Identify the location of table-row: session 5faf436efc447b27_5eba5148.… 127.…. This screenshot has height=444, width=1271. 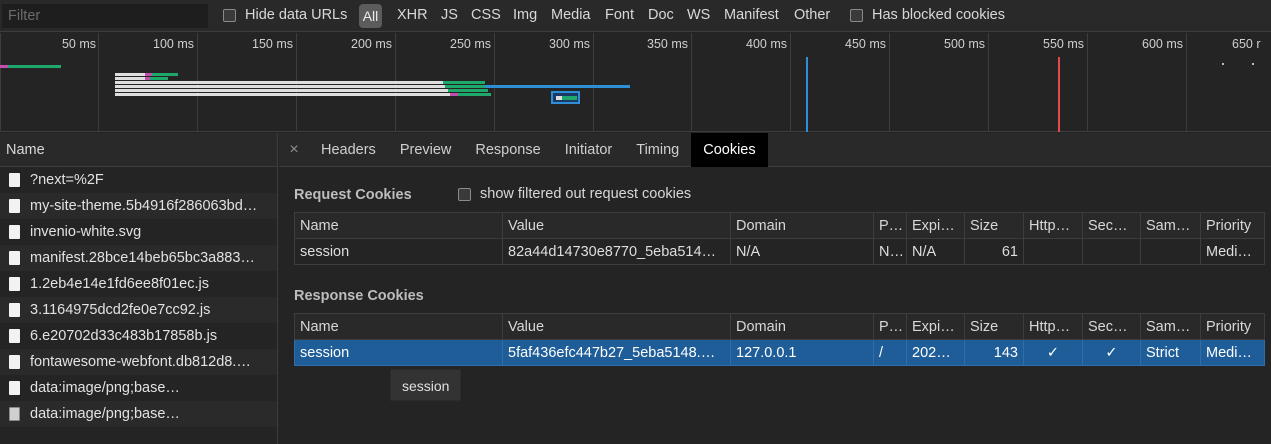
(779, 352).